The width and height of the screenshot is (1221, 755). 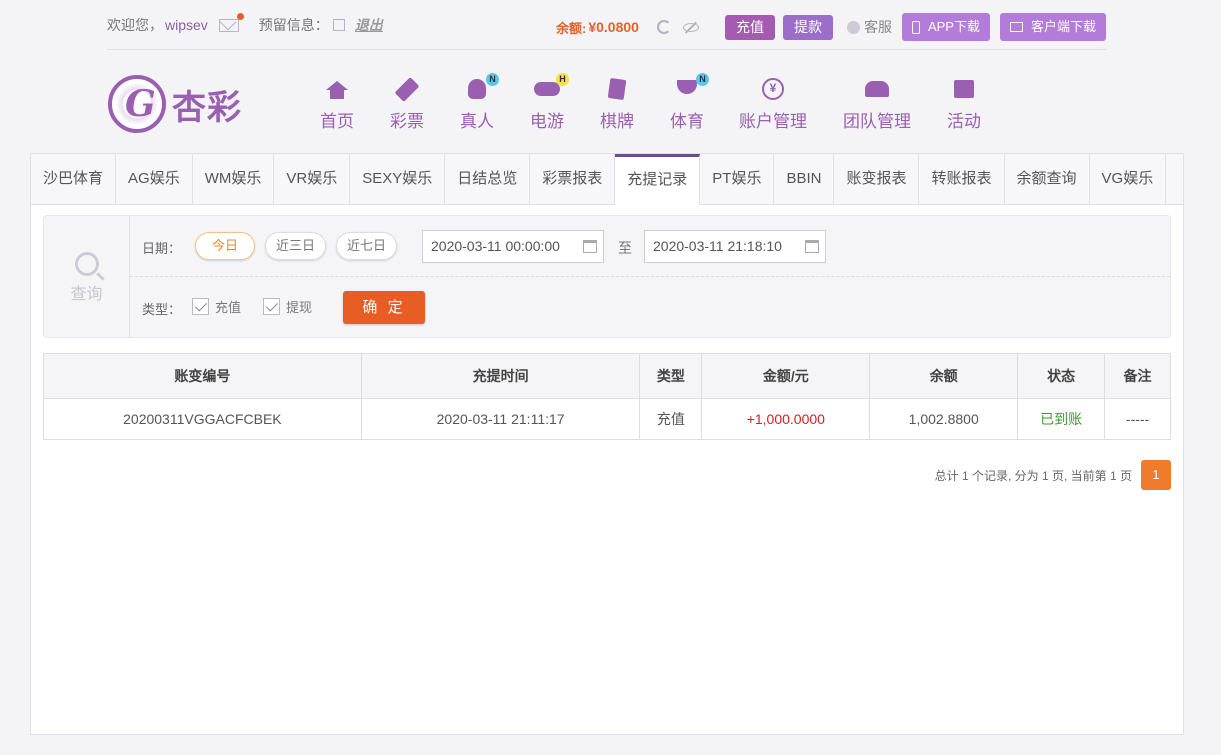 What do you see at coordinates (1016, 27) in the screenshot?
I see `monitor-icon` at bounding box center [1016, 27].